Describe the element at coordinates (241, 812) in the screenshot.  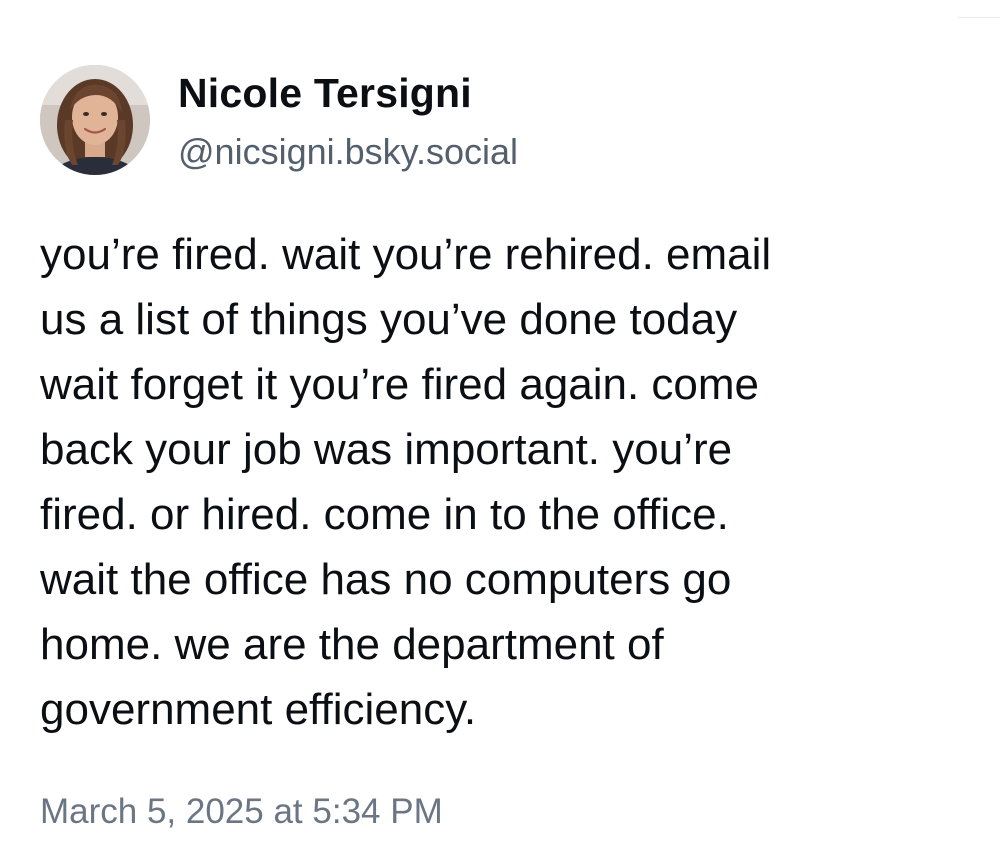
I see `post-timestamp: March 5, 2025 at 5:34 PM` at that location.